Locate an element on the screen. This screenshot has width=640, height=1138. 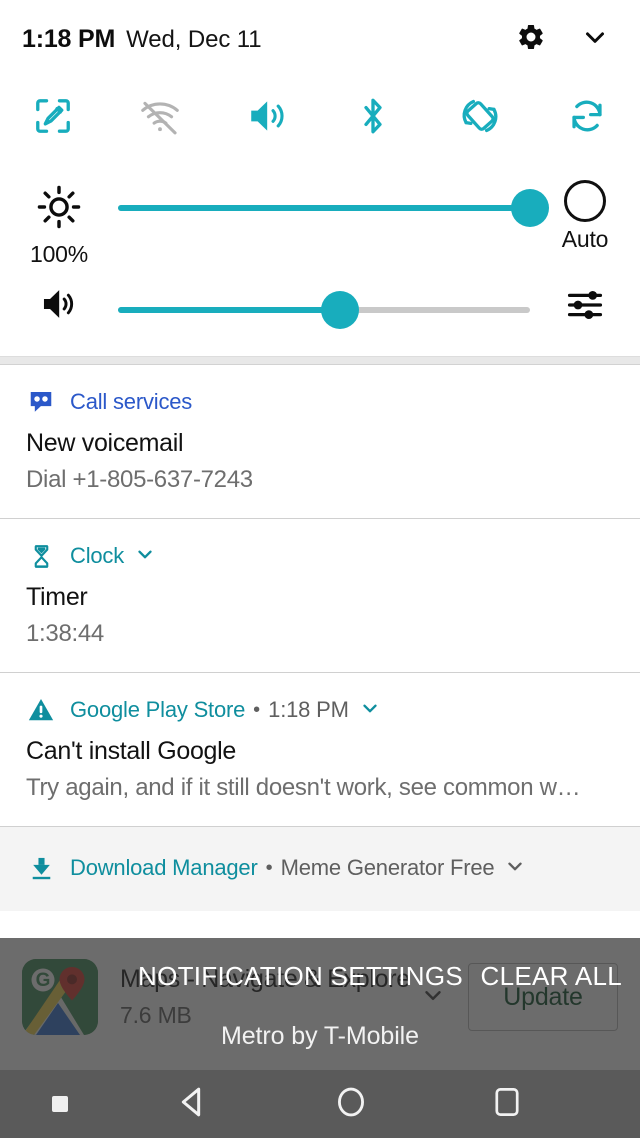
brightness-slider-knob is located at coordinates (530, 208).